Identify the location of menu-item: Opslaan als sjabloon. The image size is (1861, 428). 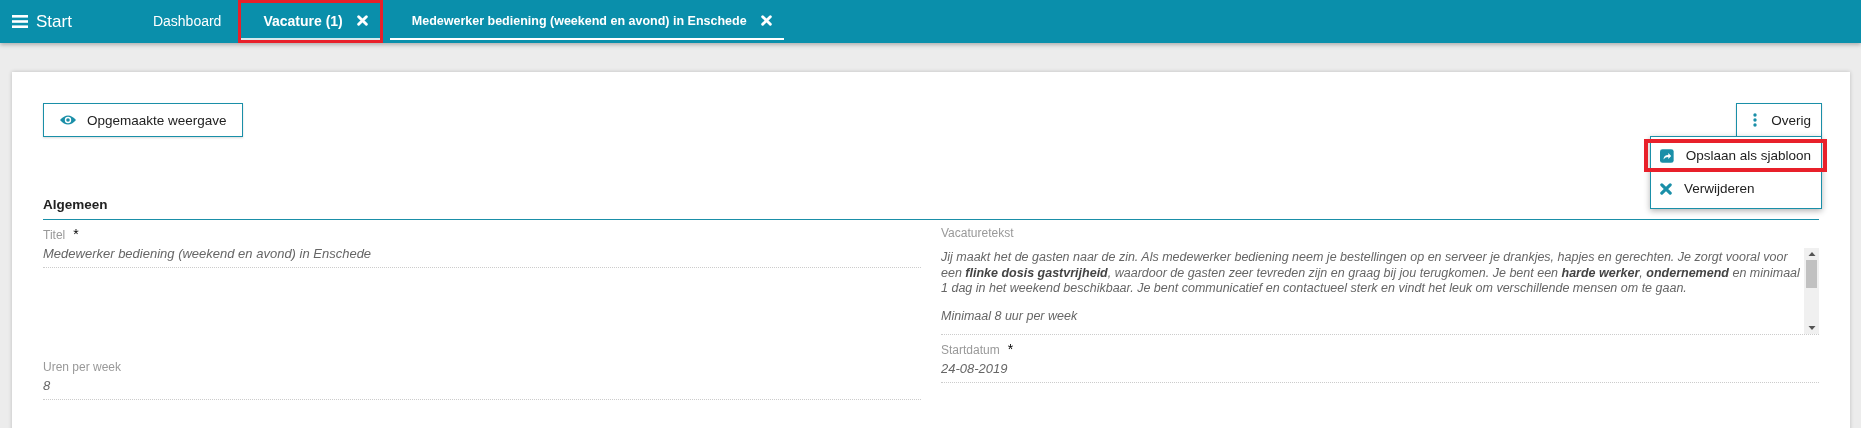
(1735, 155).